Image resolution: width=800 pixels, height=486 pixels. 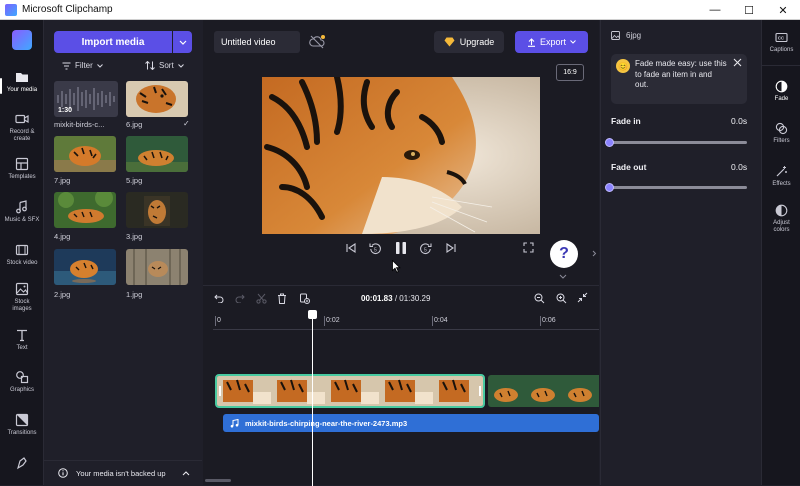 I want to click on playhead-handle, so click(x=312, y=314).